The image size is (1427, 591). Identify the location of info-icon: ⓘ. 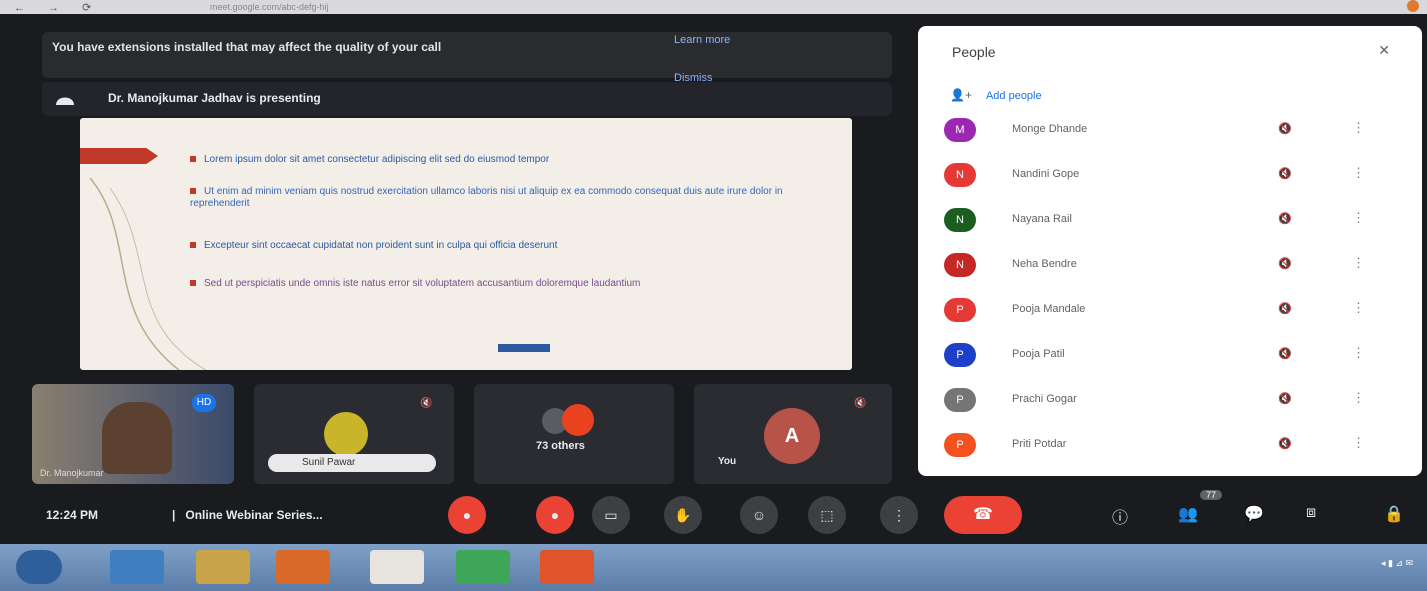
(1120, 516).